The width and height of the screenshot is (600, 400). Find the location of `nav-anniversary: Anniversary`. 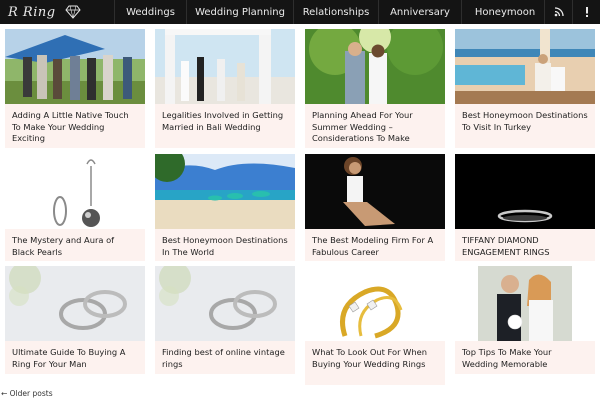

nav-anniversary: Anniversary is located at coordinates (419, 12).